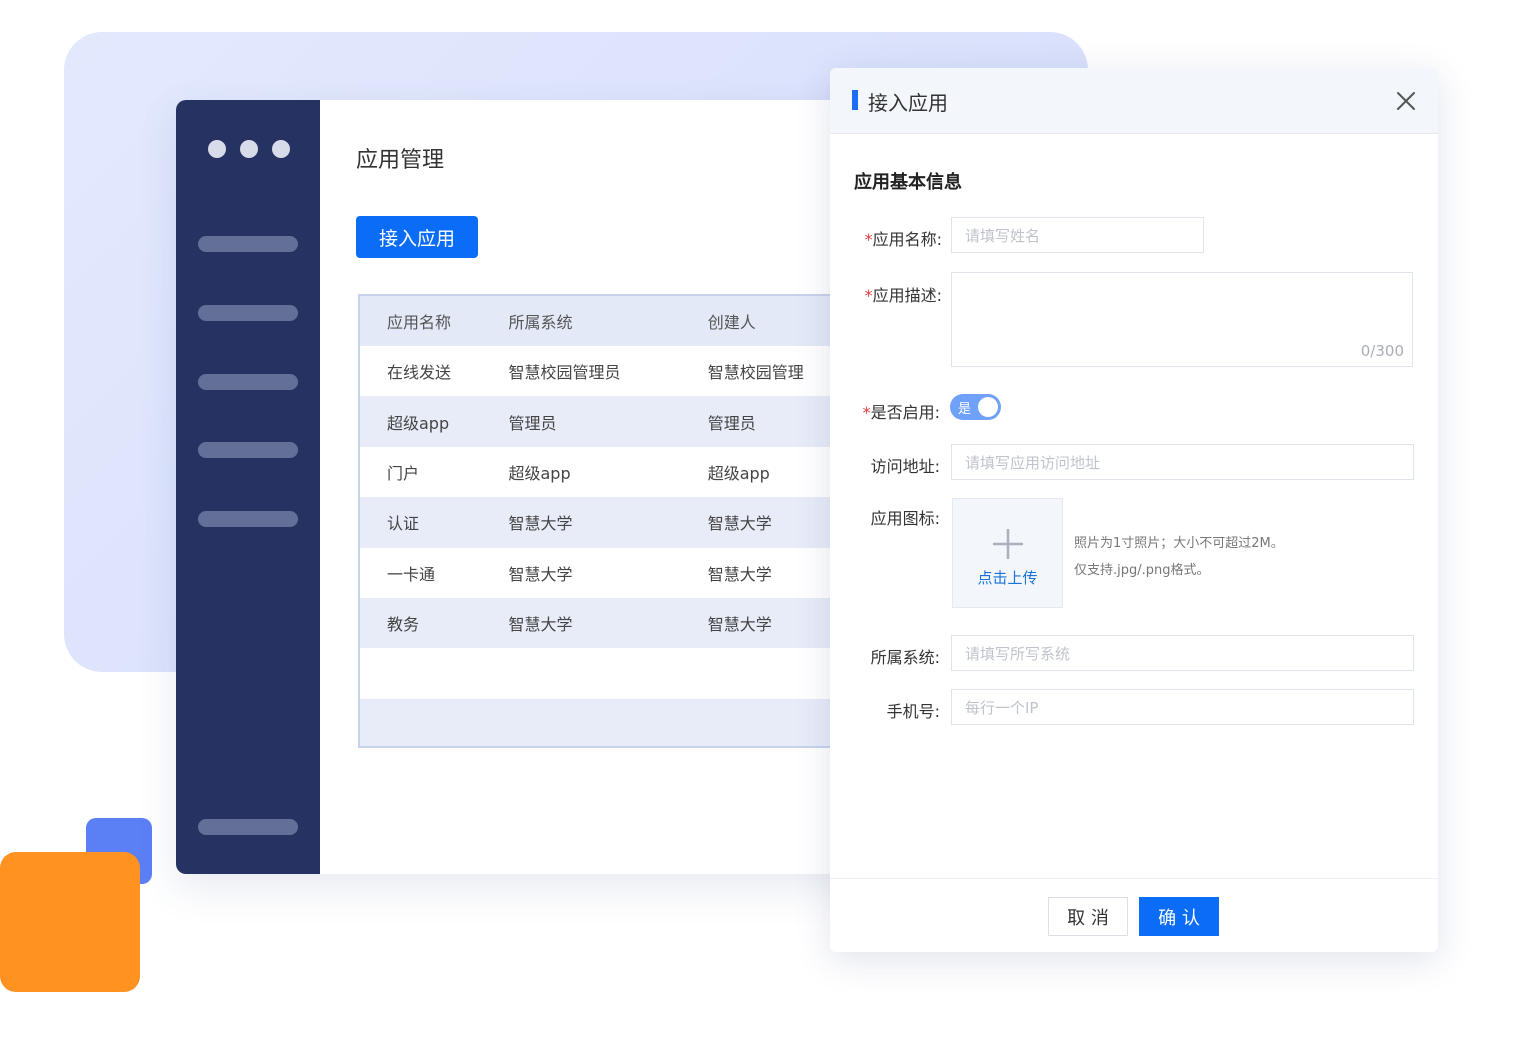 This screenshot has height=1038, width=1516. I want to click on phone-placeholder: 每行一个IP, so click(1002, 707).